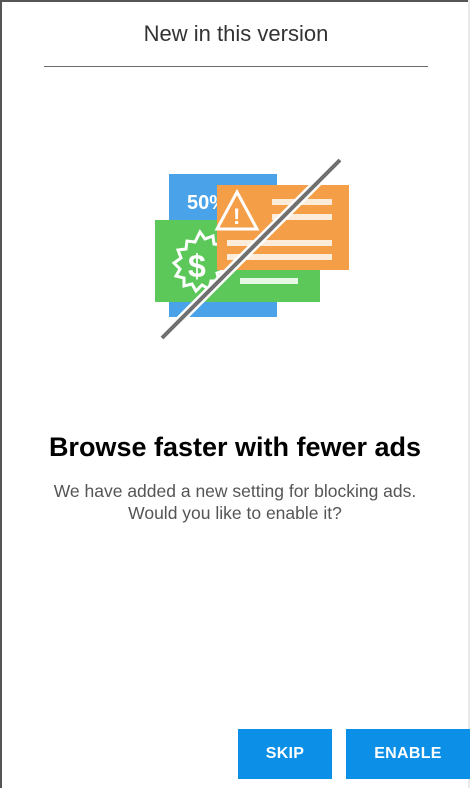 This screenshot has height=788, width=470. Describe the element at coordinates (236, 34) in the screenshot. I see `dialog-title: New in this version` at that location.